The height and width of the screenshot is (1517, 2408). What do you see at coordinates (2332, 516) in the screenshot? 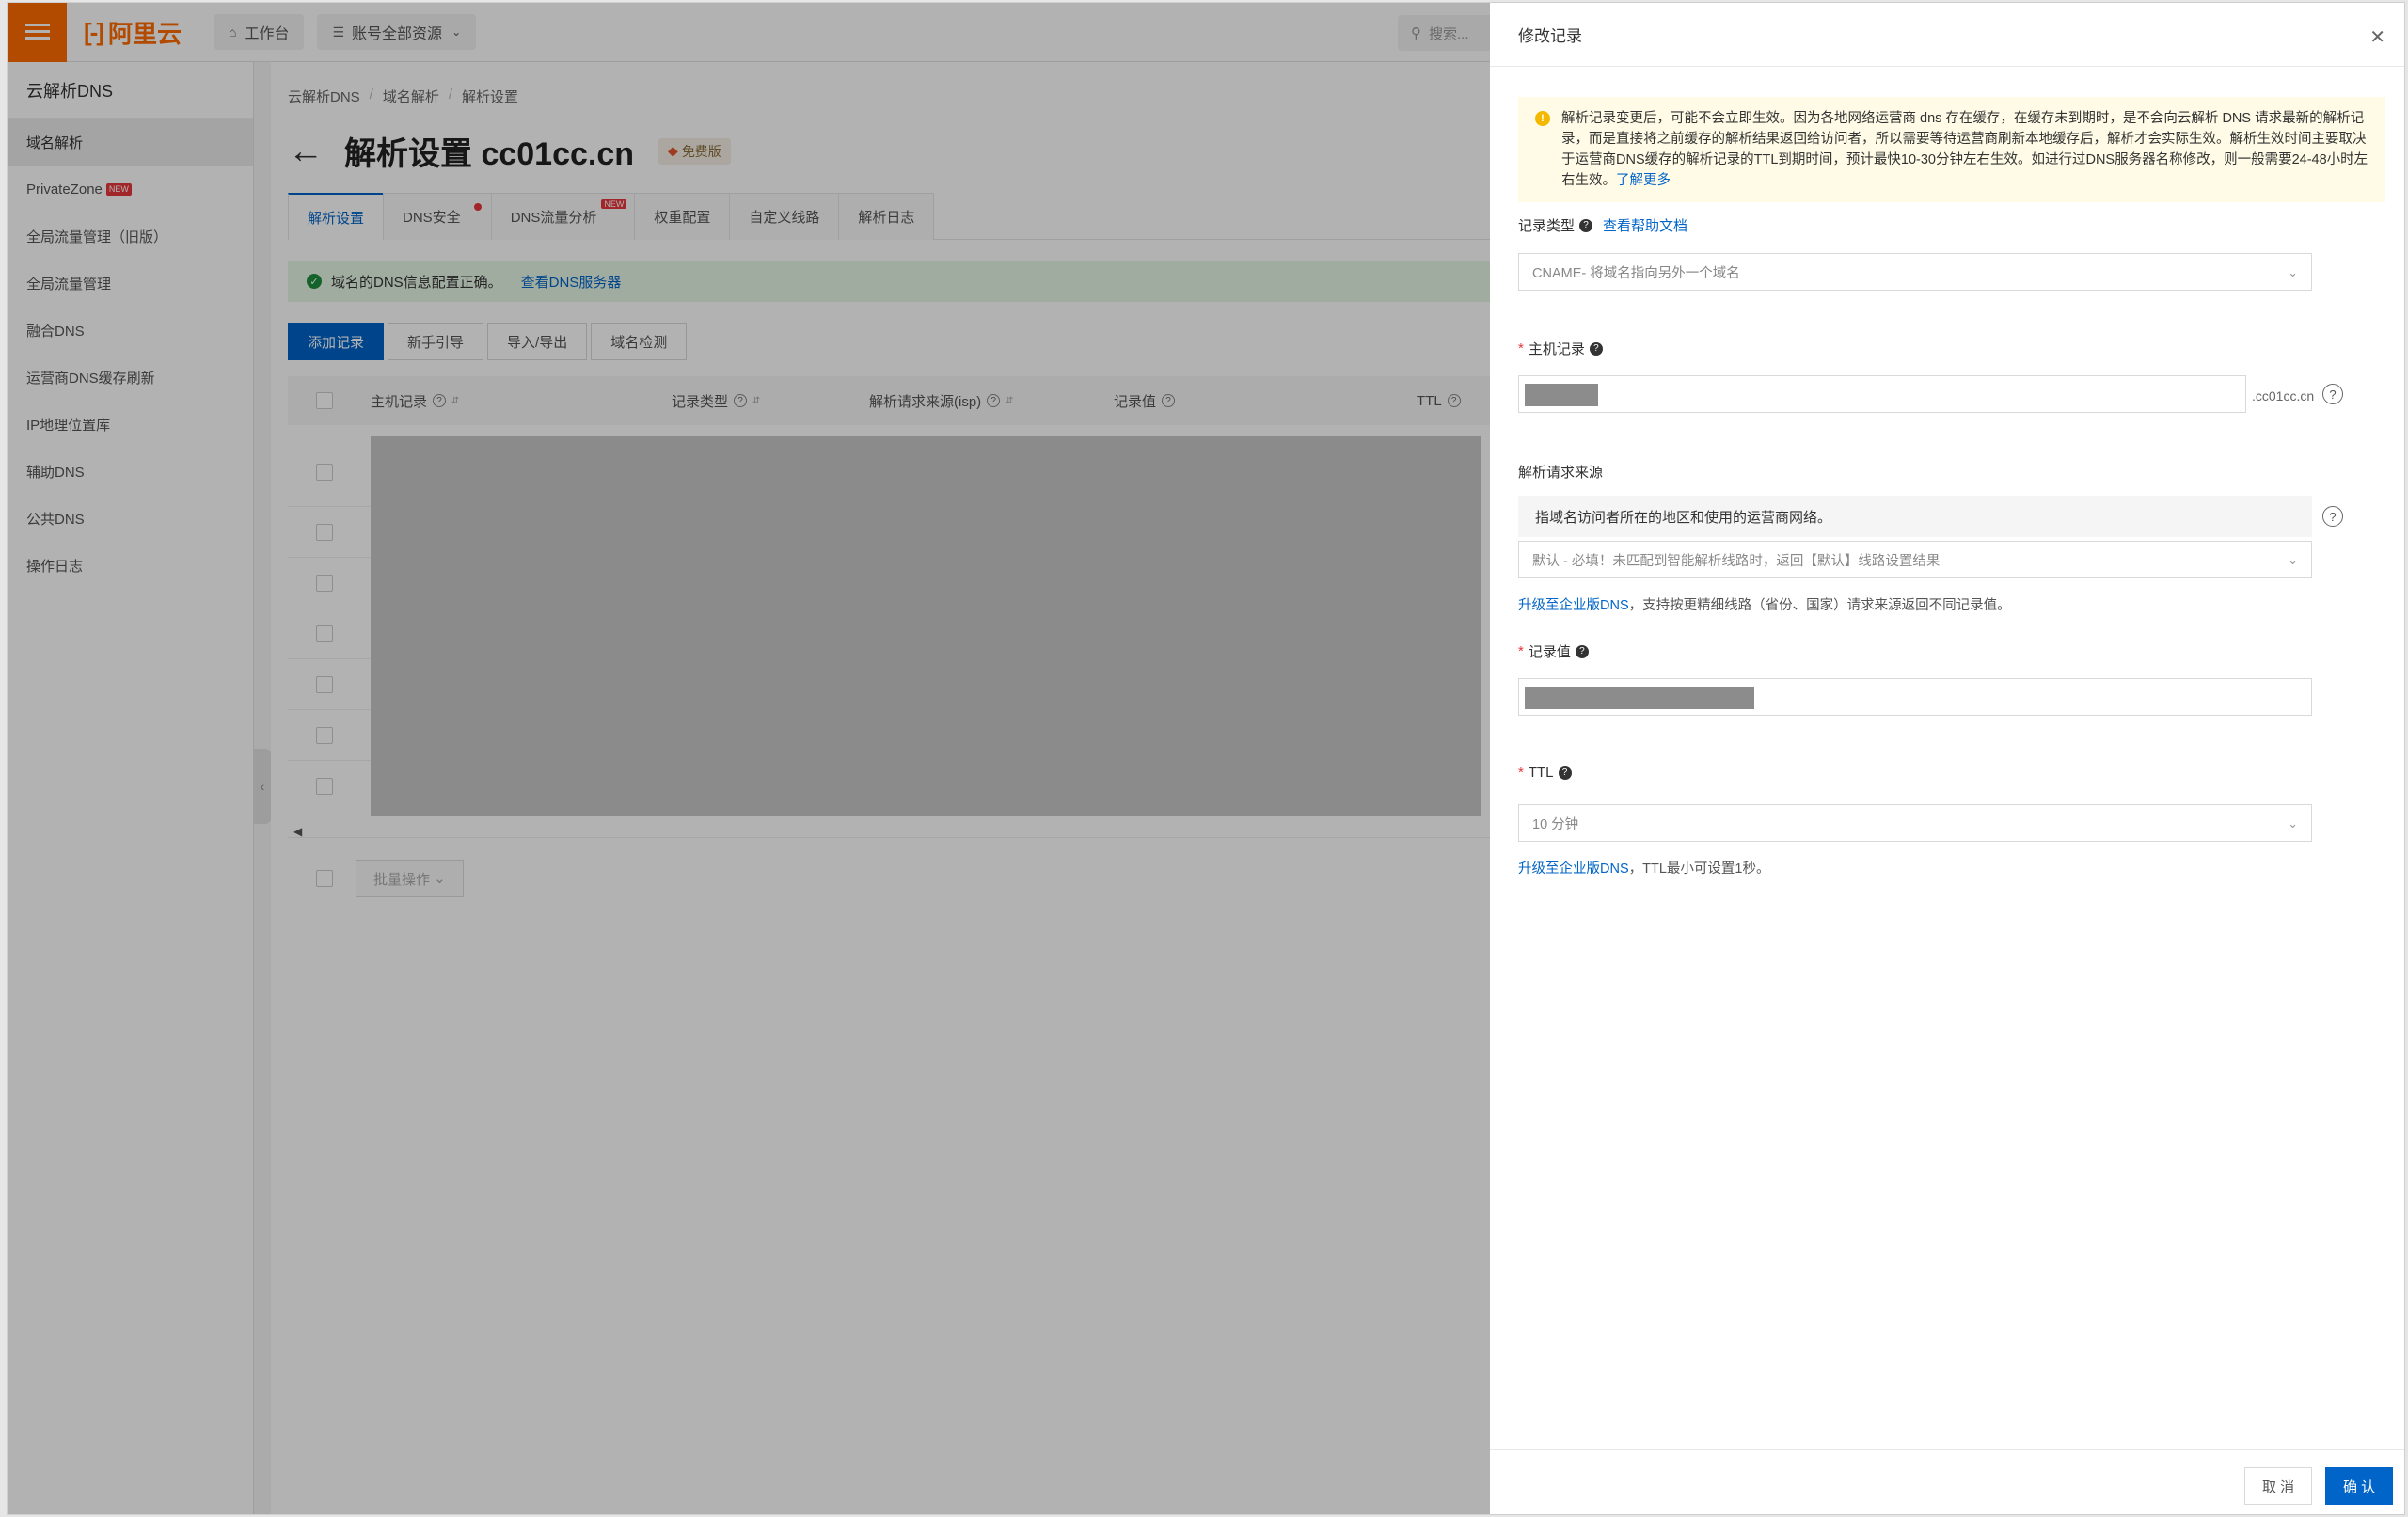
I see `source-help-icon: ?` at bounding box center [2332, 516].